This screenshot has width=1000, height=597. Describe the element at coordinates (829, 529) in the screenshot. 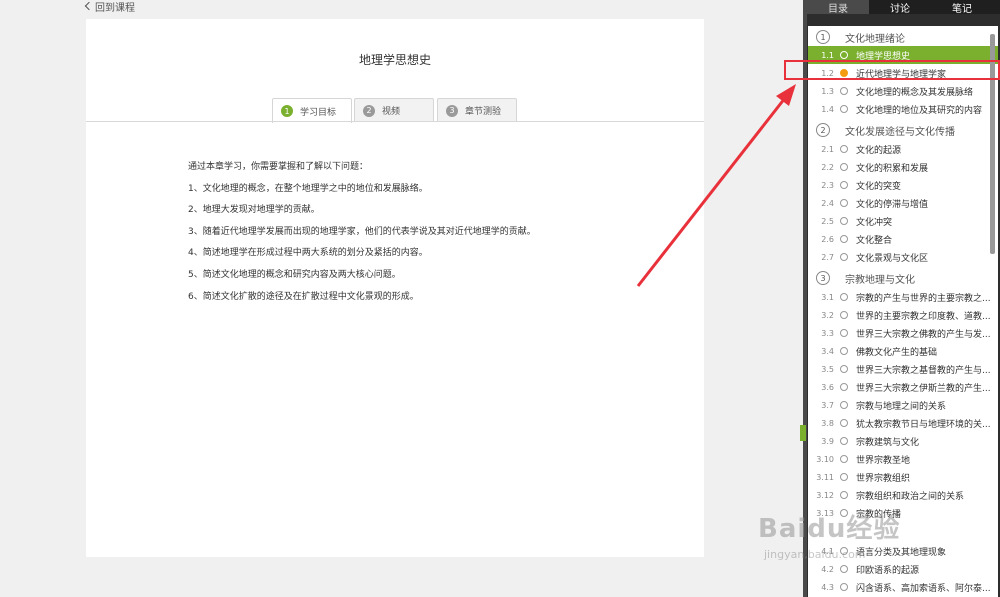

I see `watermark-logo: Baidu经验` at that location.